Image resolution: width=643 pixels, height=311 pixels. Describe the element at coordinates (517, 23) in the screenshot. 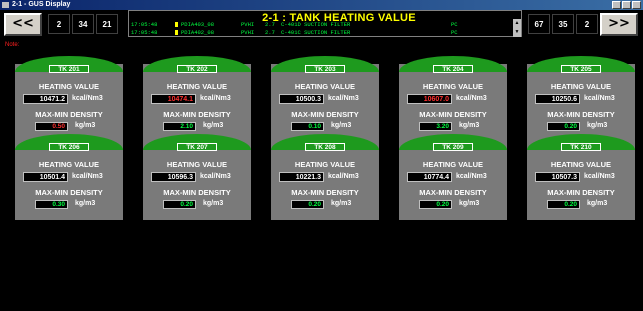

I see `scroll-up-icon: ▲` at that location.